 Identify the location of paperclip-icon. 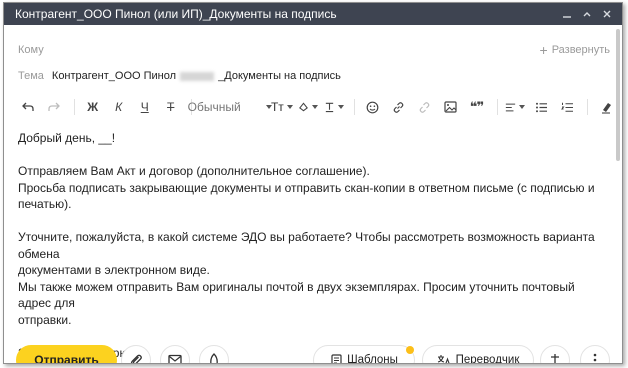
(136, 358).